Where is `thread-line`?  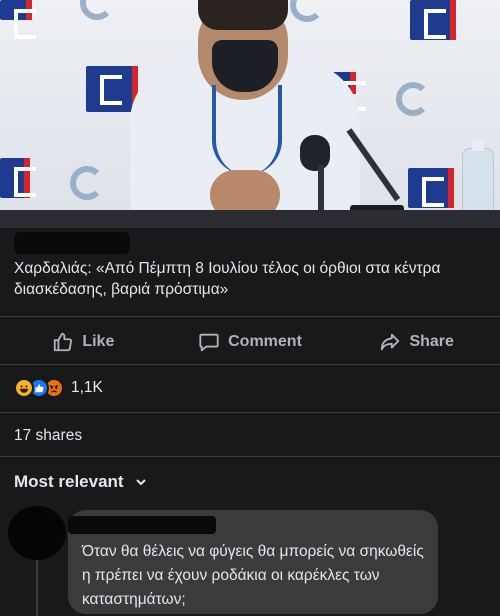 thread-line is located at coordinates (37, 588).